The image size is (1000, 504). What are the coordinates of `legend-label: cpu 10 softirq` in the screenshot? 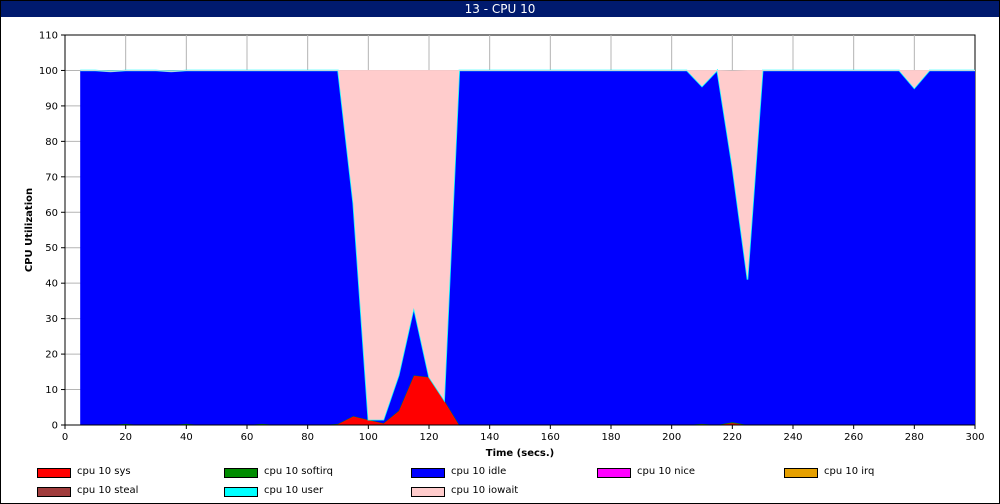 It's located at (298, 471).